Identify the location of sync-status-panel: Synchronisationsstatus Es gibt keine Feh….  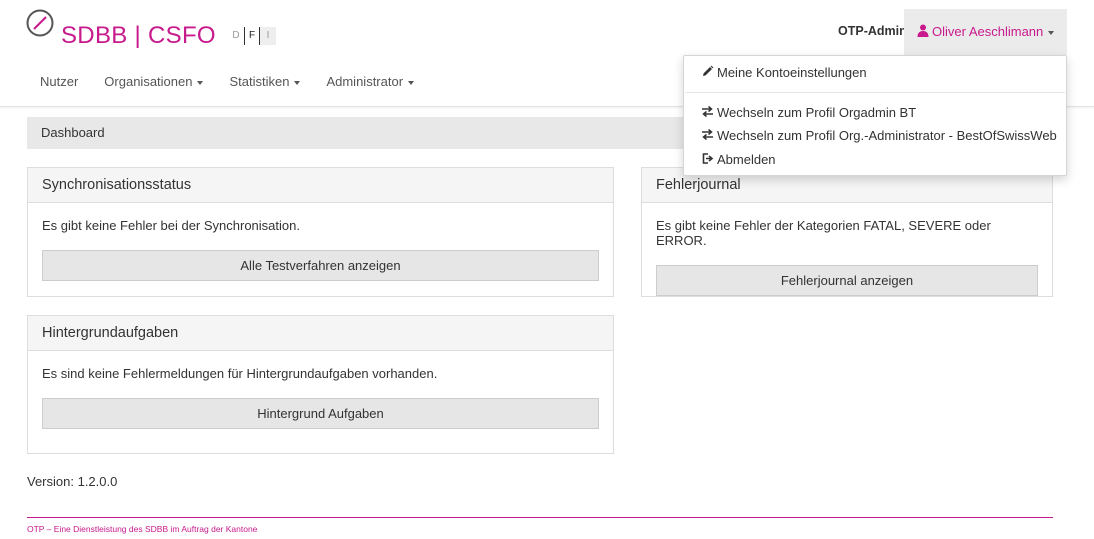
(320, 232).